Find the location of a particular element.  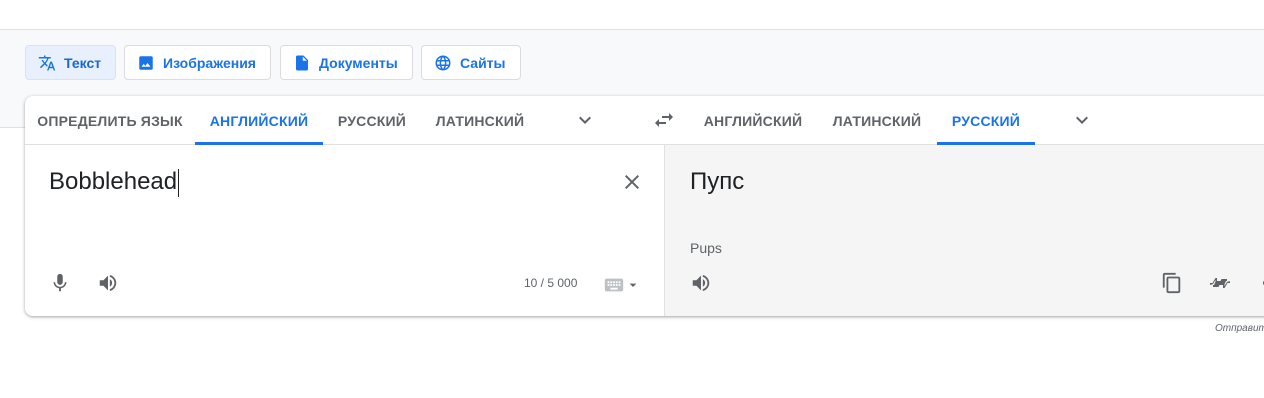

transliteration-text: Pups is located at coordinates (706, 248).